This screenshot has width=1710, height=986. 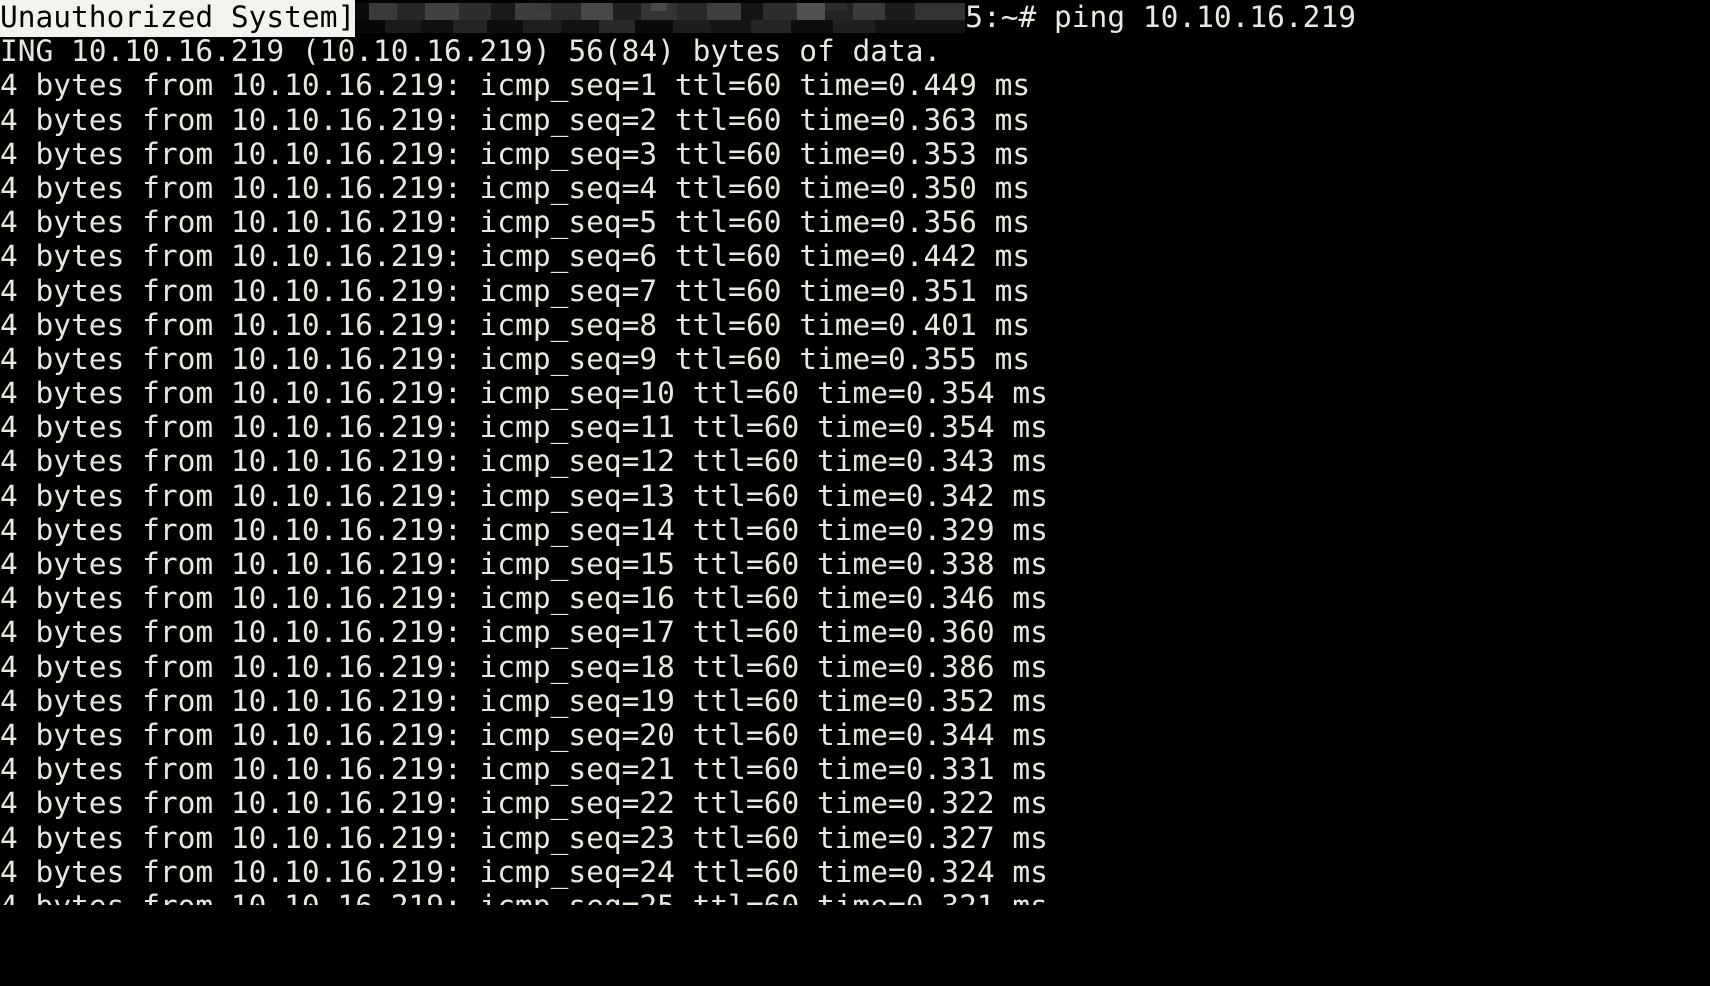 What do you see at coordinates (178, 18) in the screenshot?
I see `unauthorized-system-banner: Unauthorized System]` at bounding box center [178, 18].